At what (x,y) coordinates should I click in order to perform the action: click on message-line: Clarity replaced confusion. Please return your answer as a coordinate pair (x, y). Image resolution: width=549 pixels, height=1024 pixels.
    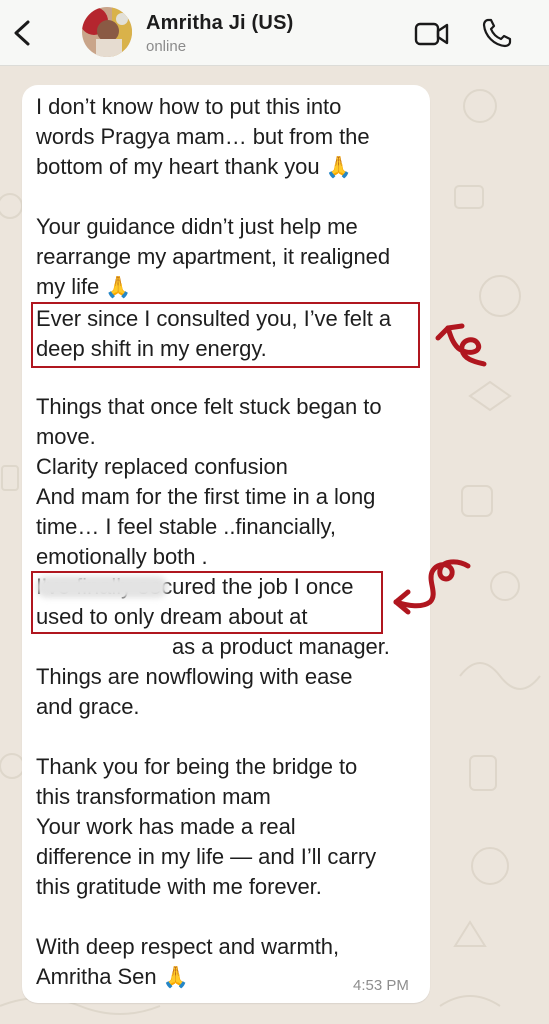
    Looking at the image, I should click on (162, 466).